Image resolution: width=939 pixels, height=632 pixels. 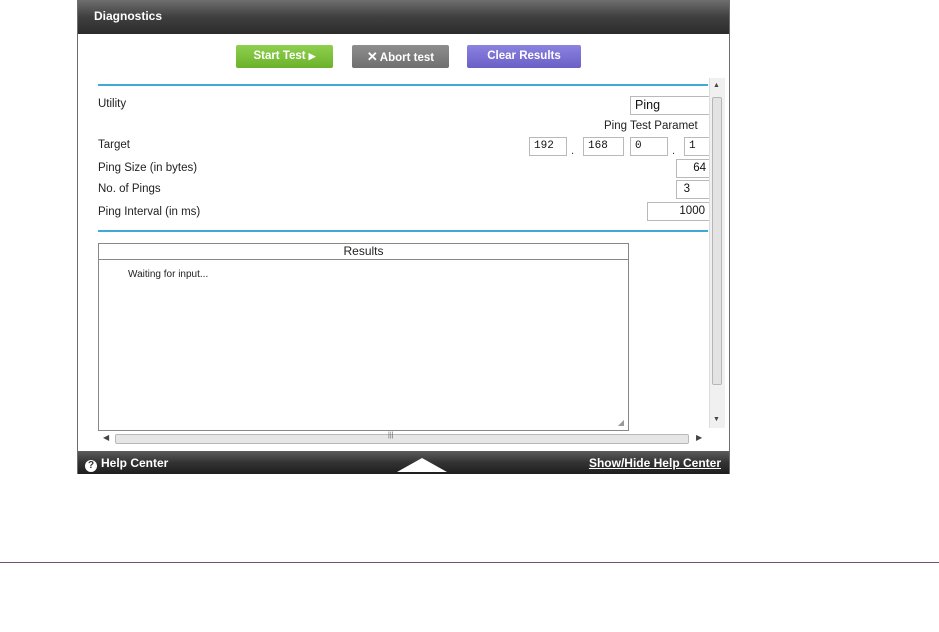 I want to click on section-divider-bottom, so click(x=403, y=231).